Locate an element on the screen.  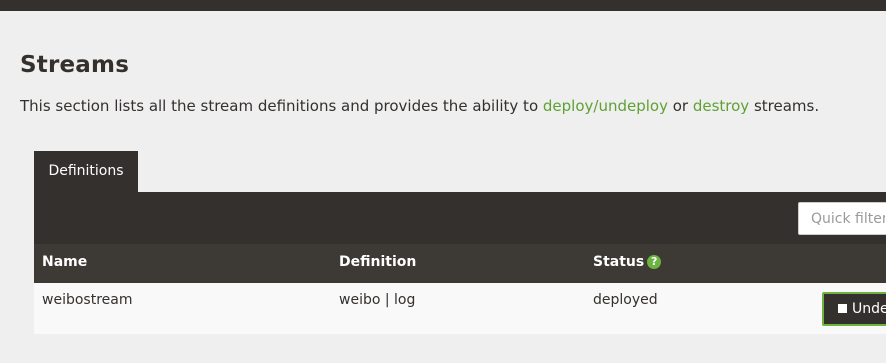
intro-text: streams. is located at coordinates (784, 106).